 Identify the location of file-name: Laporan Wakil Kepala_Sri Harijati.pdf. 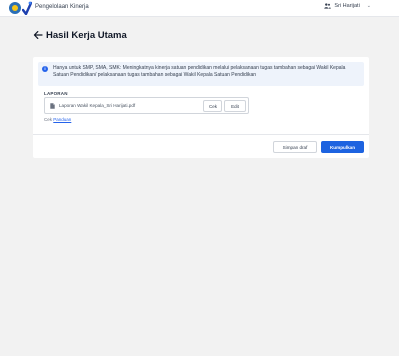
(97, 105).